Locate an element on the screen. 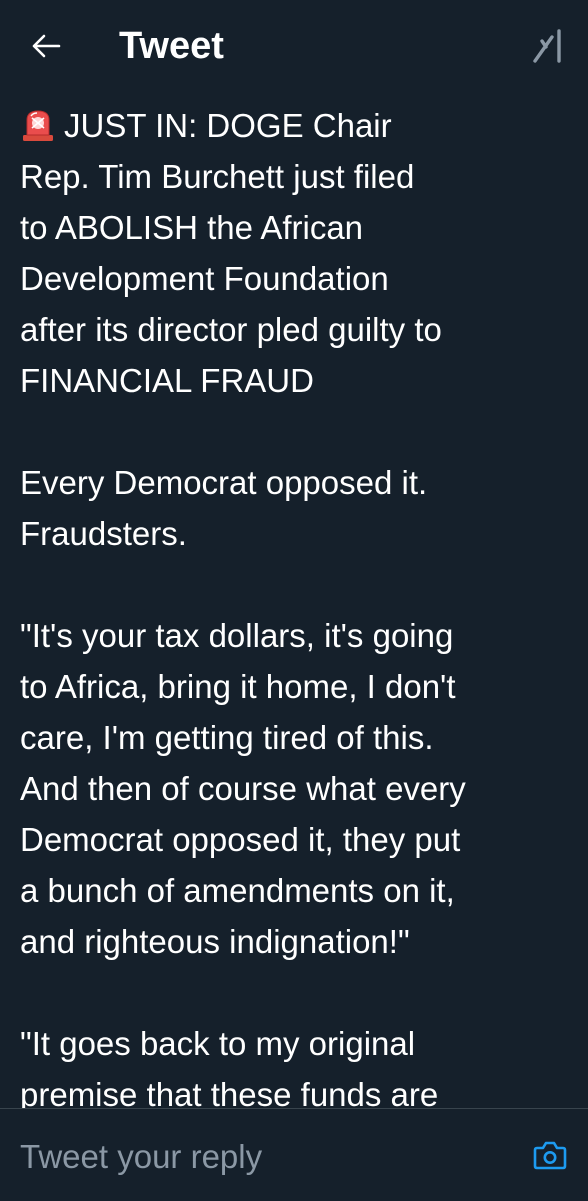 The image size is (588, 1201). back-button is located at coordinates (46, 46).